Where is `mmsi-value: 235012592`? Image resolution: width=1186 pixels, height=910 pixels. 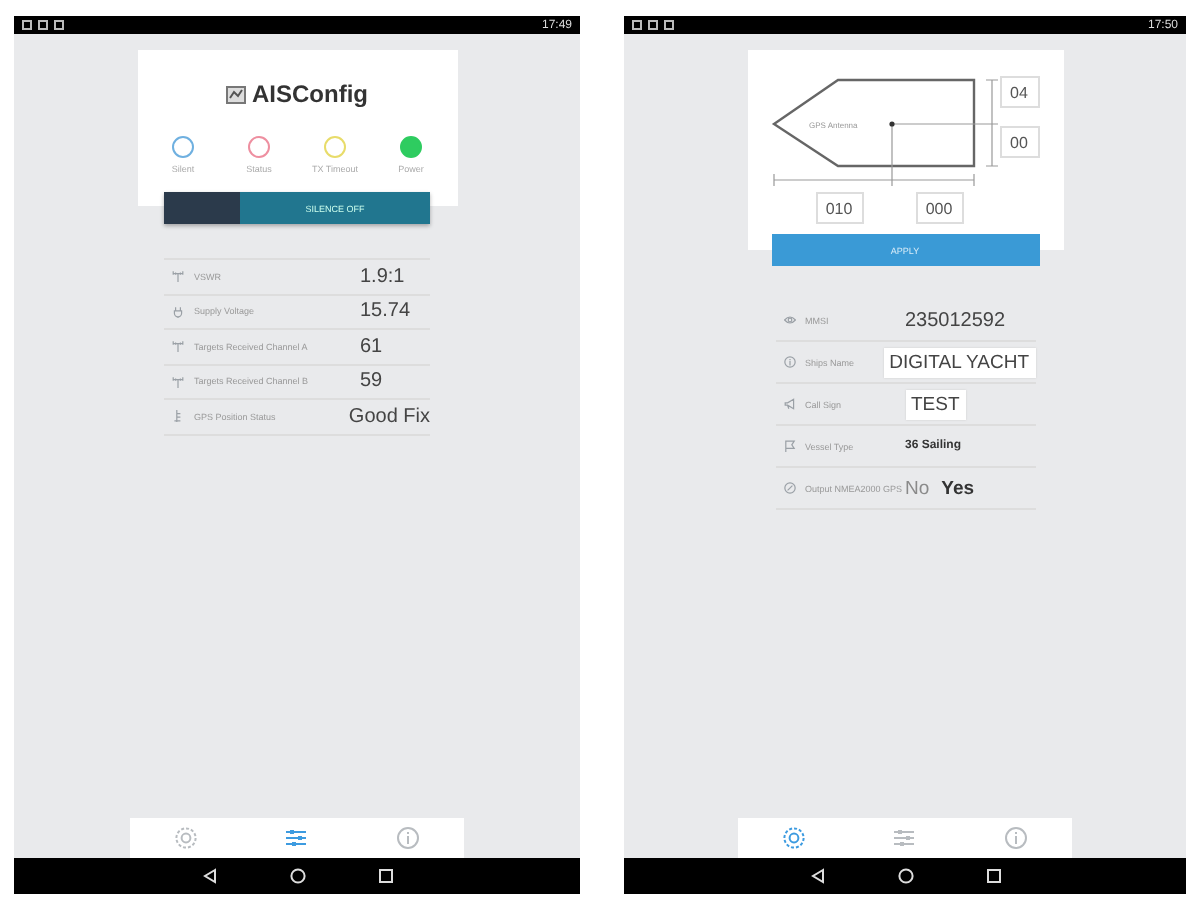
mmsi-value: 235012592 is located at coordinates (955, 320).